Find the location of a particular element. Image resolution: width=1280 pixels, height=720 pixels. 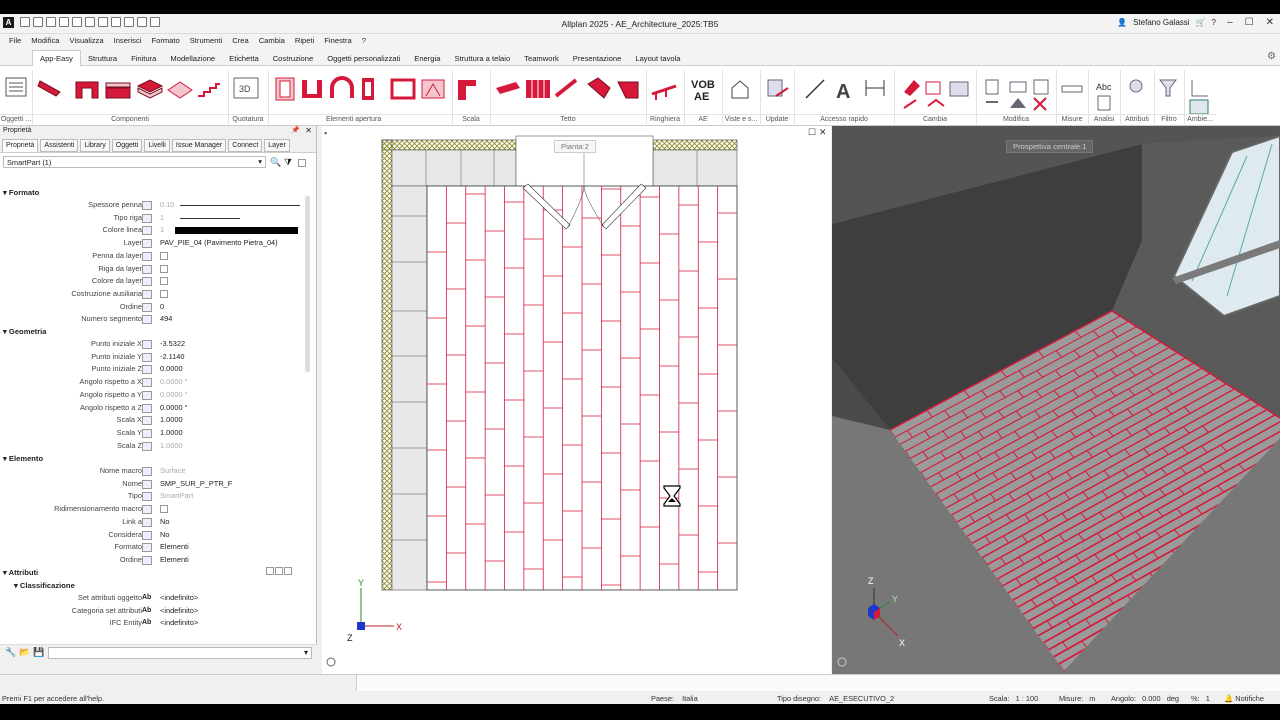

modify-align-icon is located at coordinates (1018, 87).